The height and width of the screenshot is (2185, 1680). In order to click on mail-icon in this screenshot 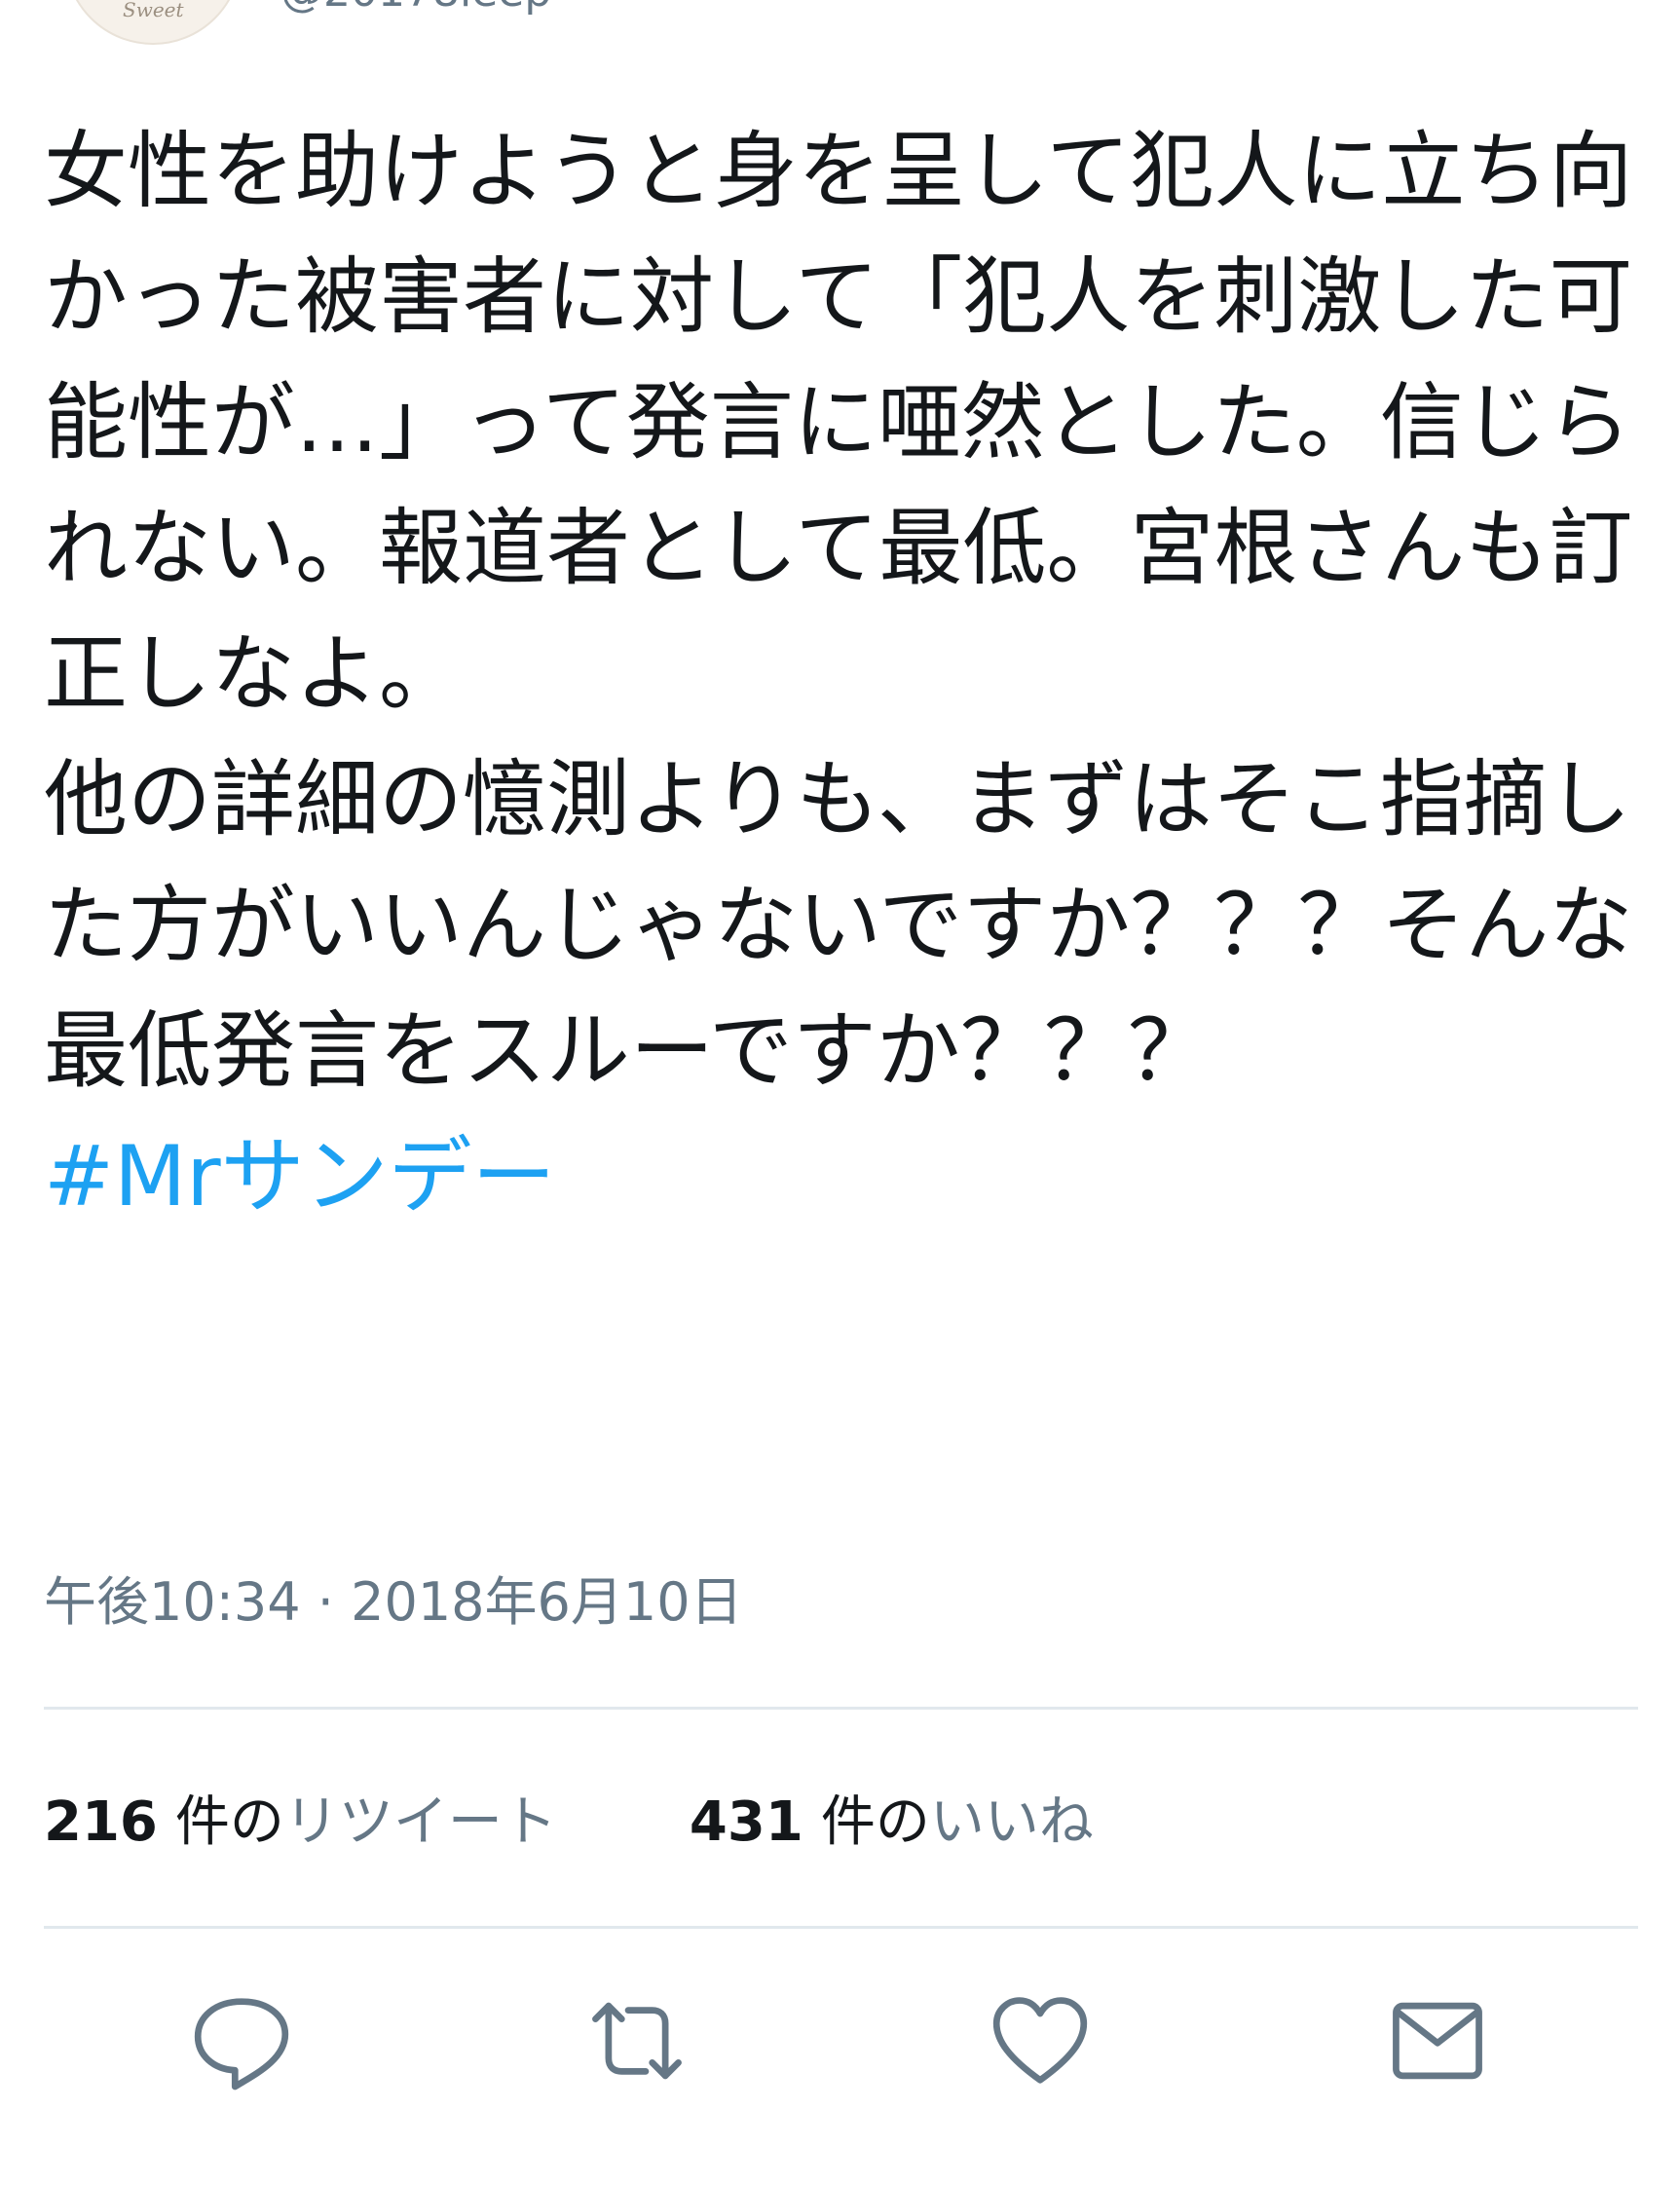, I will do `click(1437, 2041)`.